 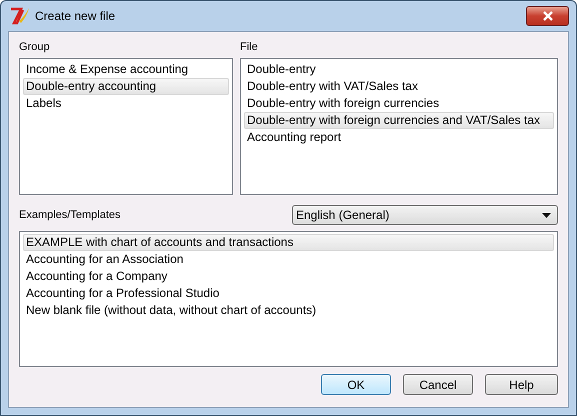 I want to click on dialog-button: OK, so click(x=356, y=384).